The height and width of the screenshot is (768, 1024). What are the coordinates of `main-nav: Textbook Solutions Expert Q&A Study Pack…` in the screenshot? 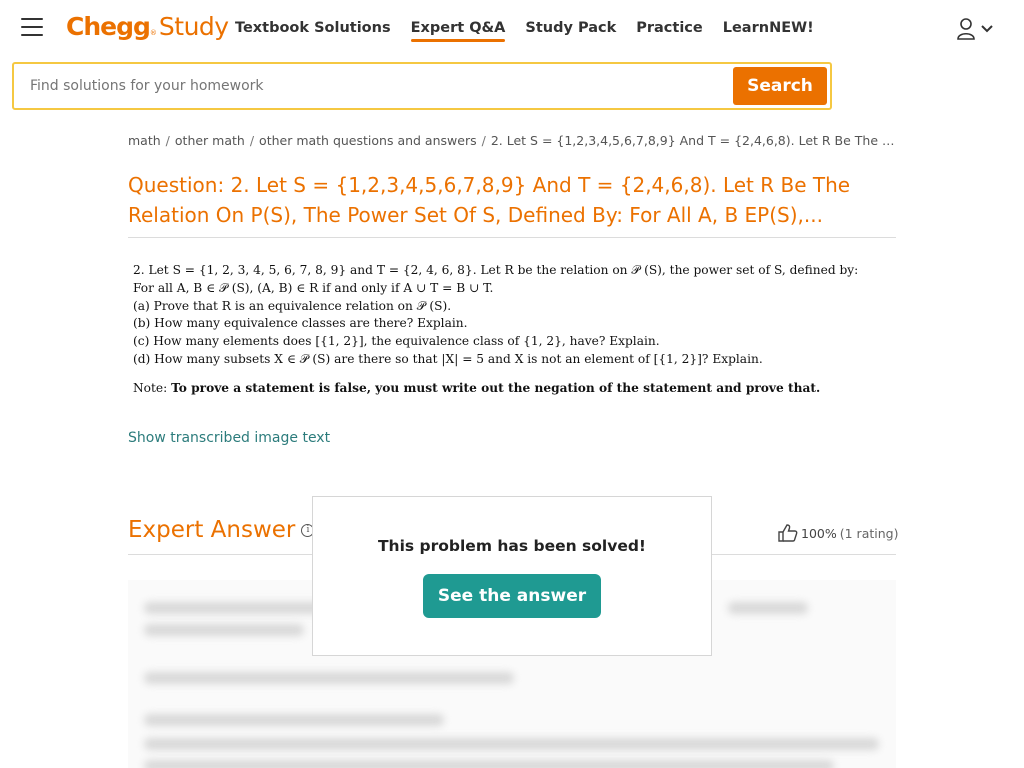 It's located at (534, 31).